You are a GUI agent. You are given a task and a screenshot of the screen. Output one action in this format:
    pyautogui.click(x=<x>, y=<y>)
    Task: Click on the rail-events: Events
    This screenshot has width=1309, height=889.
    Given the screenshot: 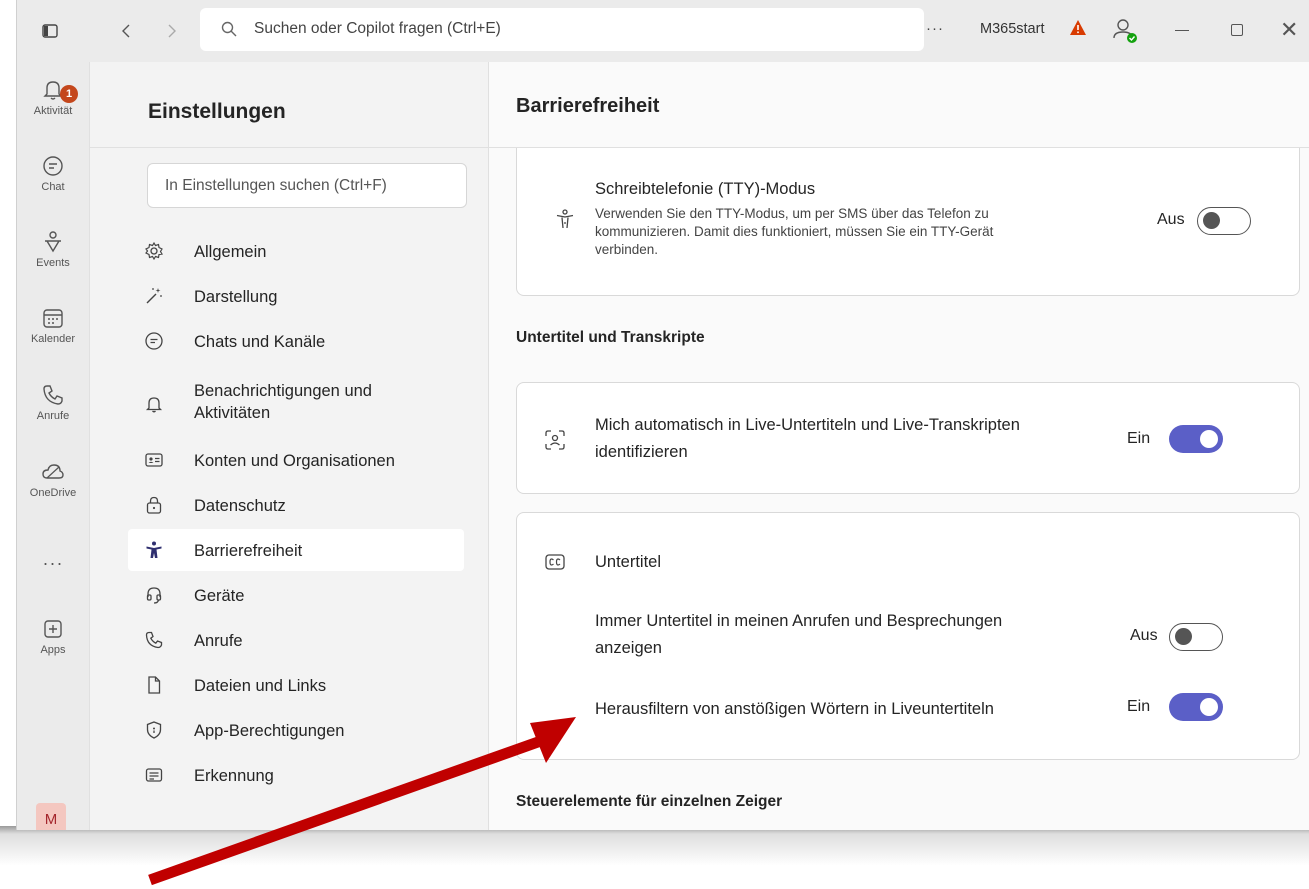 What is the action you would take?
    pyautogui.click(x=53, y=249)
    